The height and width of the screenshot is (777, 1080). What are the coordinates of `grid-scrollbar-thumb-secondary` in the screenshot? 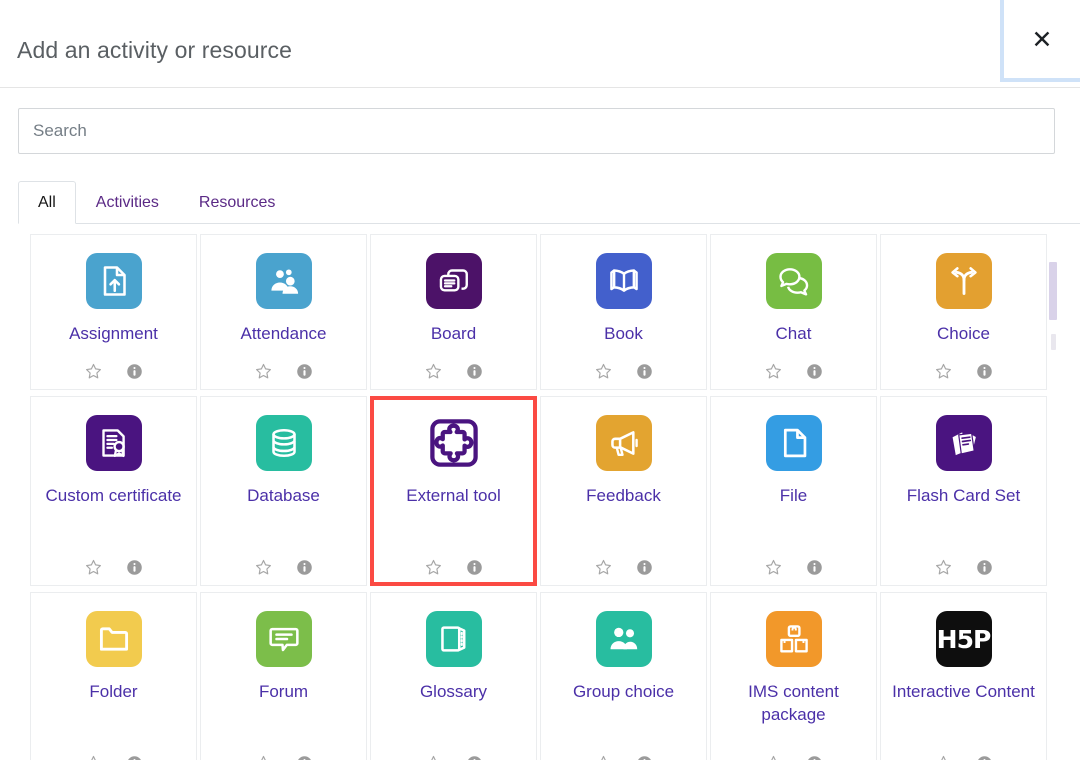 It's located at (1053, 342).